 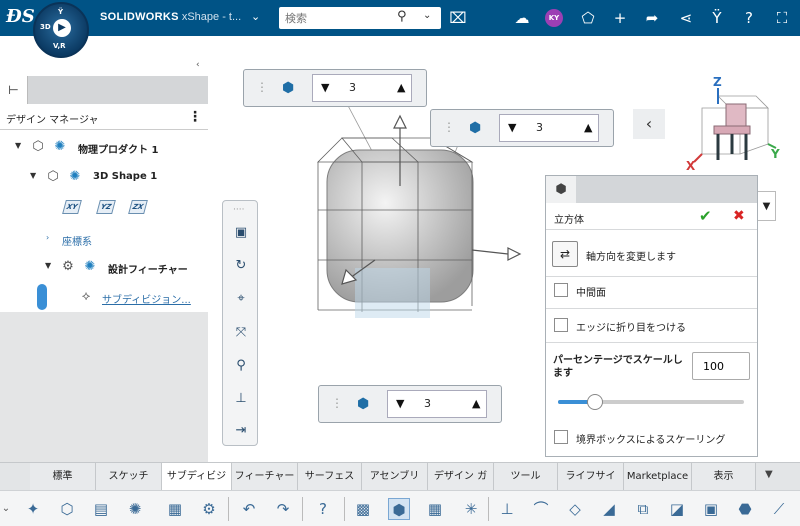 What do you see at coordinates (241, 366) in the screenshot?
I see `inspect-icon: ⚲` at bounding box center [241, 366].